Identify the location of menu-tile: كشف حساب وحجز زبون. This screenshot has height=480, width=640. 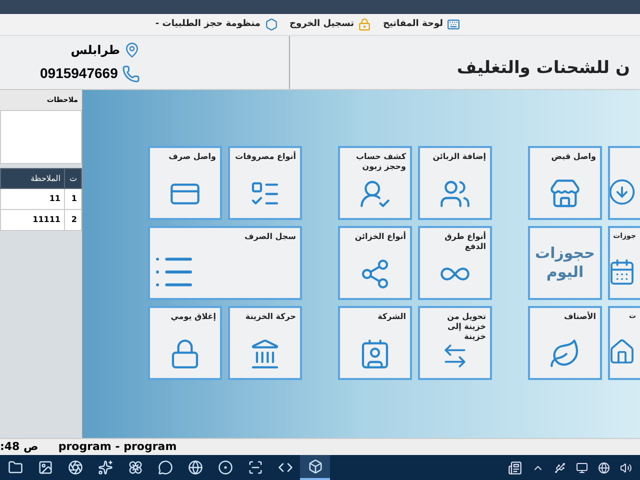
(375, 183).